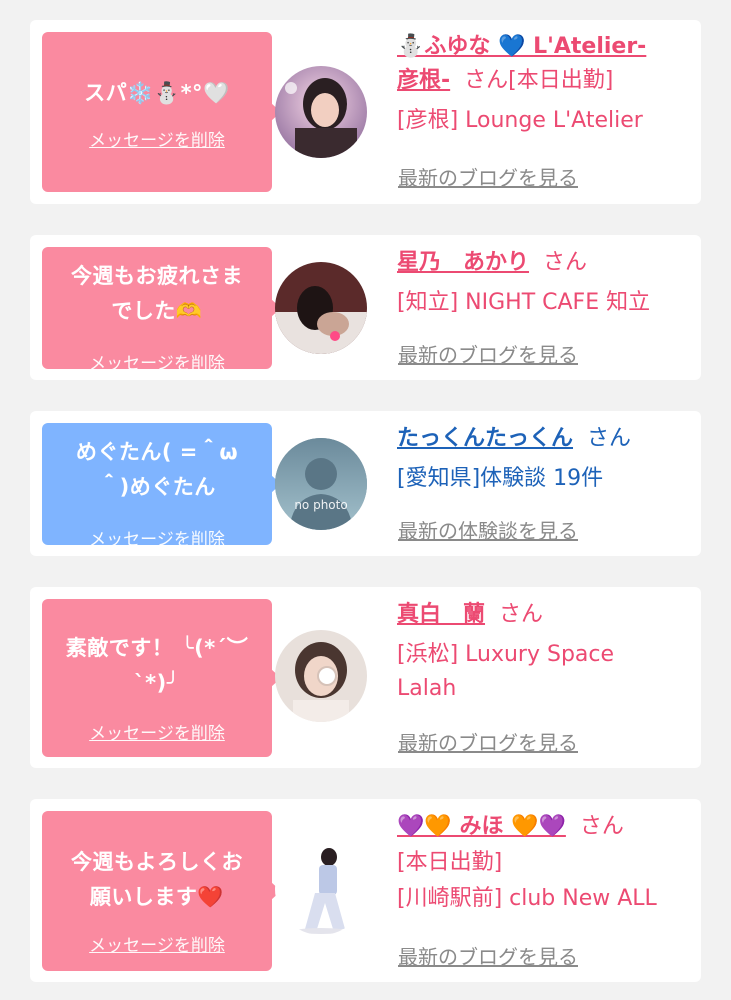  What do you see at coordinates (157, 311) in the screenshot?
I see `message-text-line2: でした🫶` at bounding box center [157, 311].